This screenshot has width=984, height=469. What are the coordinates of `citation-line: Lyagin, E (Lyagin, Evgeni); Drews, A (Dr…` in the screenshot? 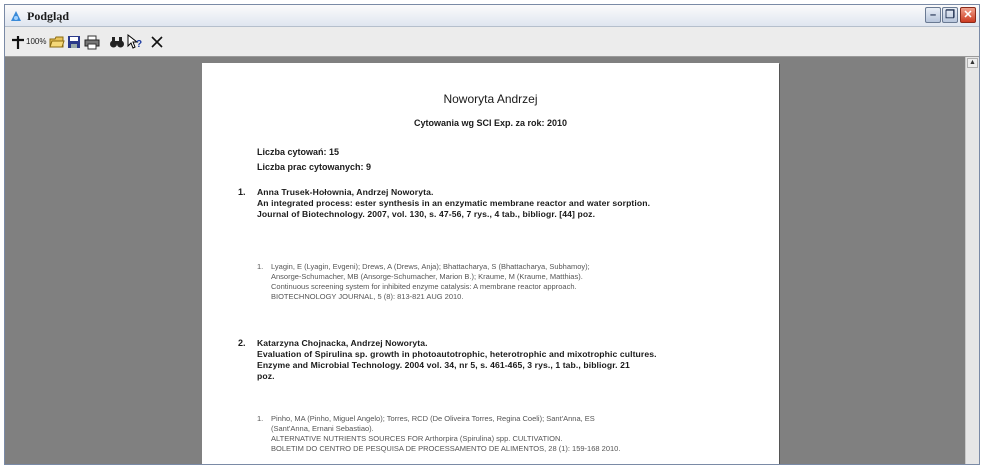 It's located at (430, 266).